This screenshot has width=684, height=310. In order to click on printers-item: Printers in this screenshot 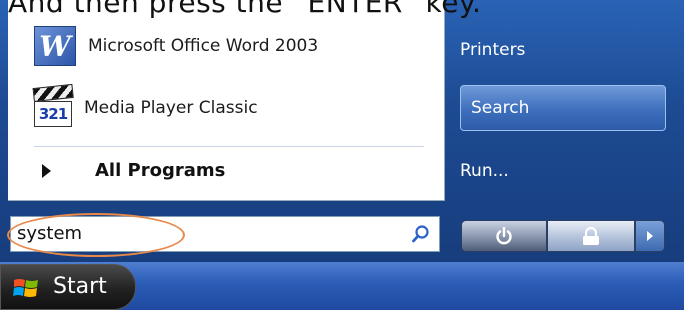, I will do `click(492, 50)`.